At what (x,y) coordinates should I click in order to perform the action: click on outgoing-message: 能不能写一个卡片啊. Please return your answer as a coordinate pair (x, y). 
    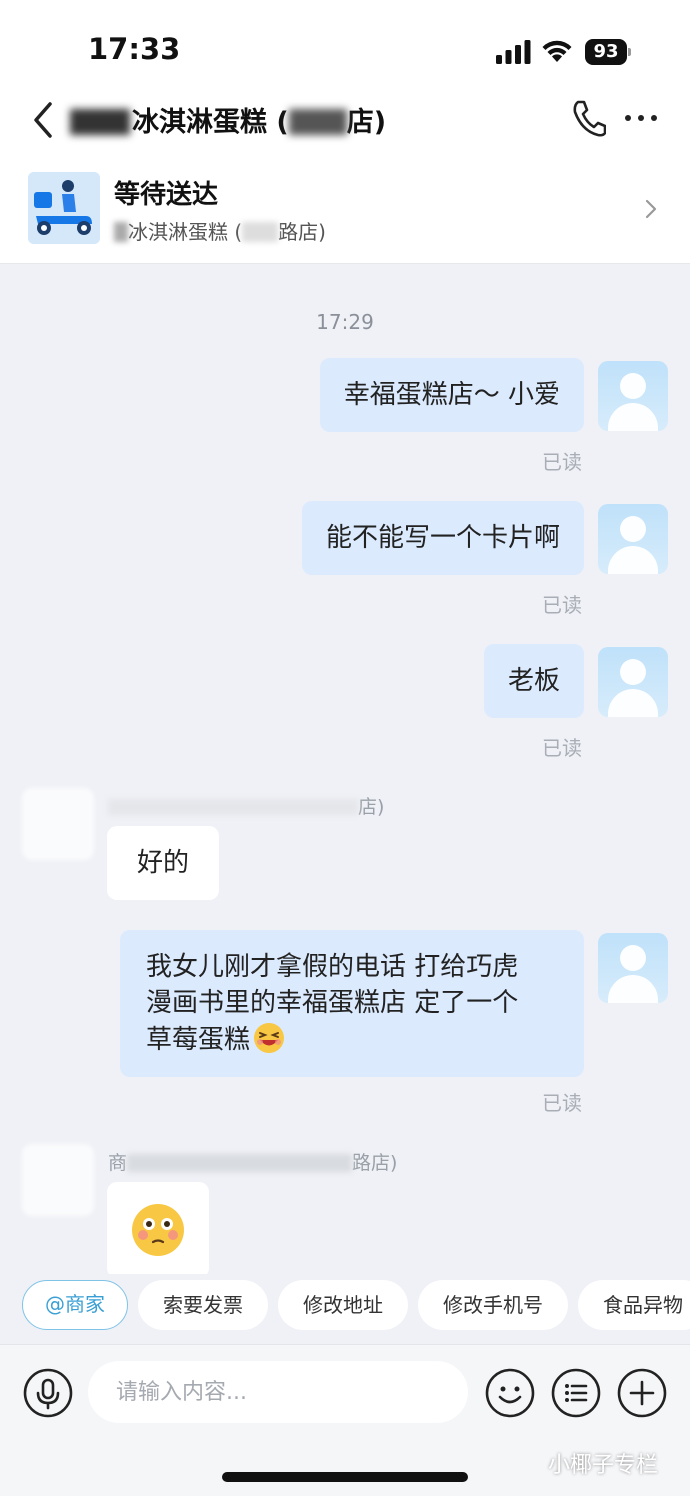
    Looking at the image, I should click on (442, 538).